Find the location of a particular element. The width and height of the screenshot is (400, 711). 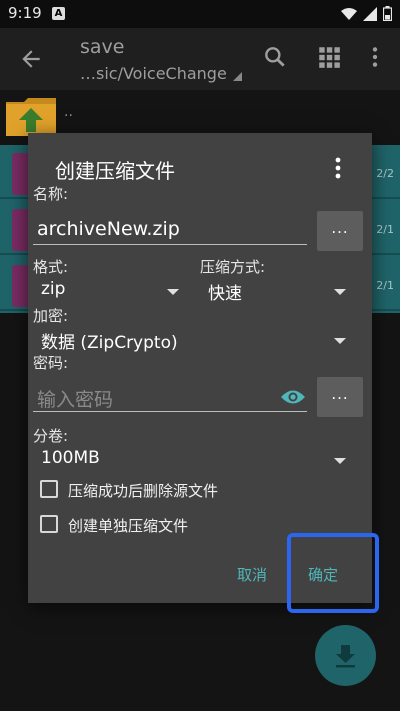

battery-icon is located at coordinates (387, 13).